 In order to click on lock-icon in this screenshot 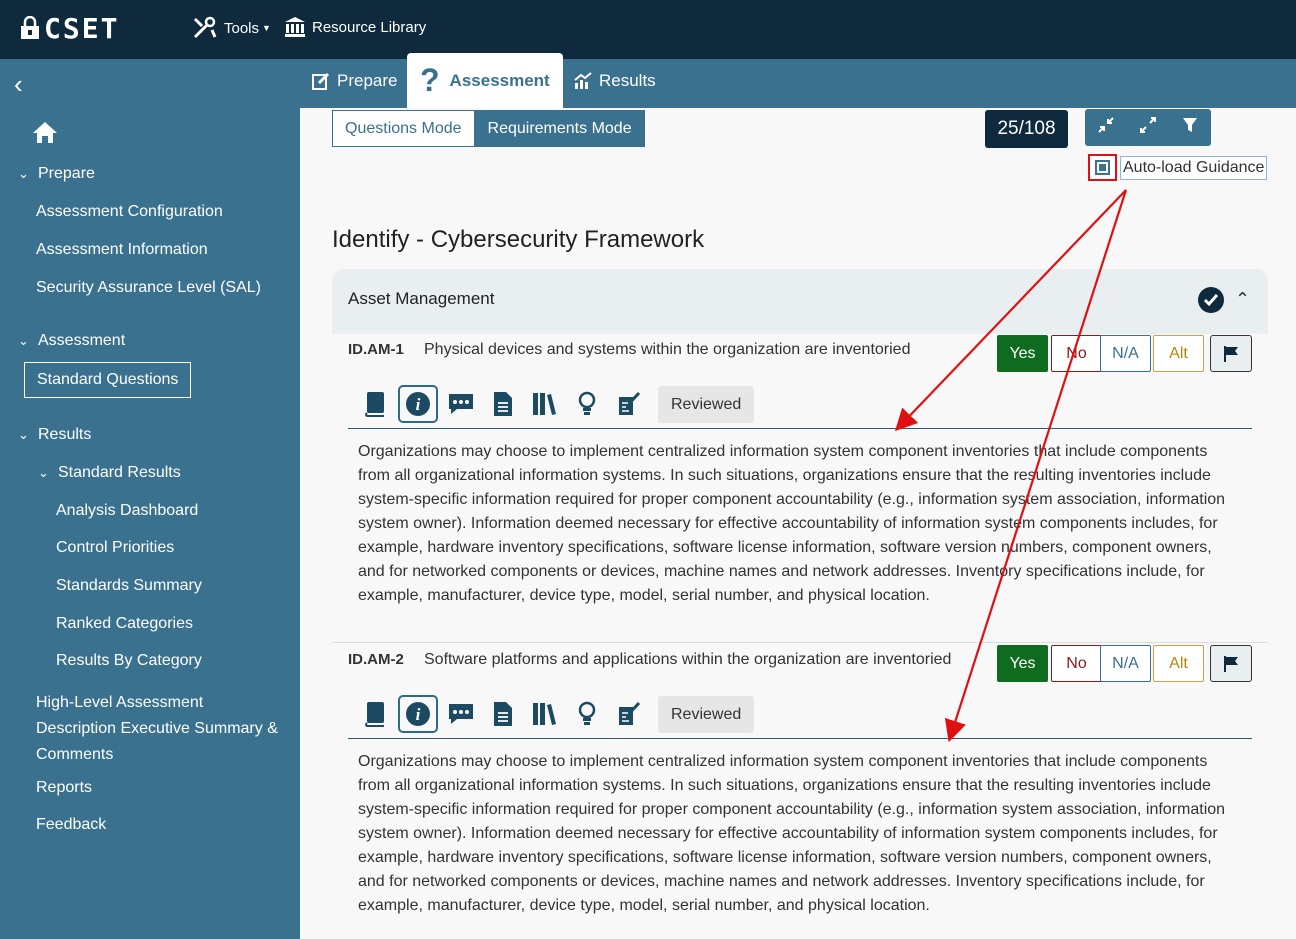, I will do `click(30, 27)`.